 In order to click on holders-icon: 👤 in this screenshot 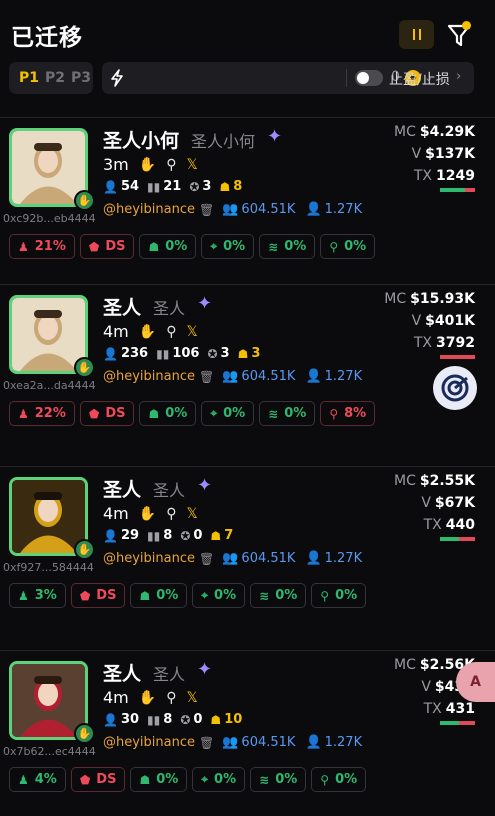, I will do `click(110, 719)`.